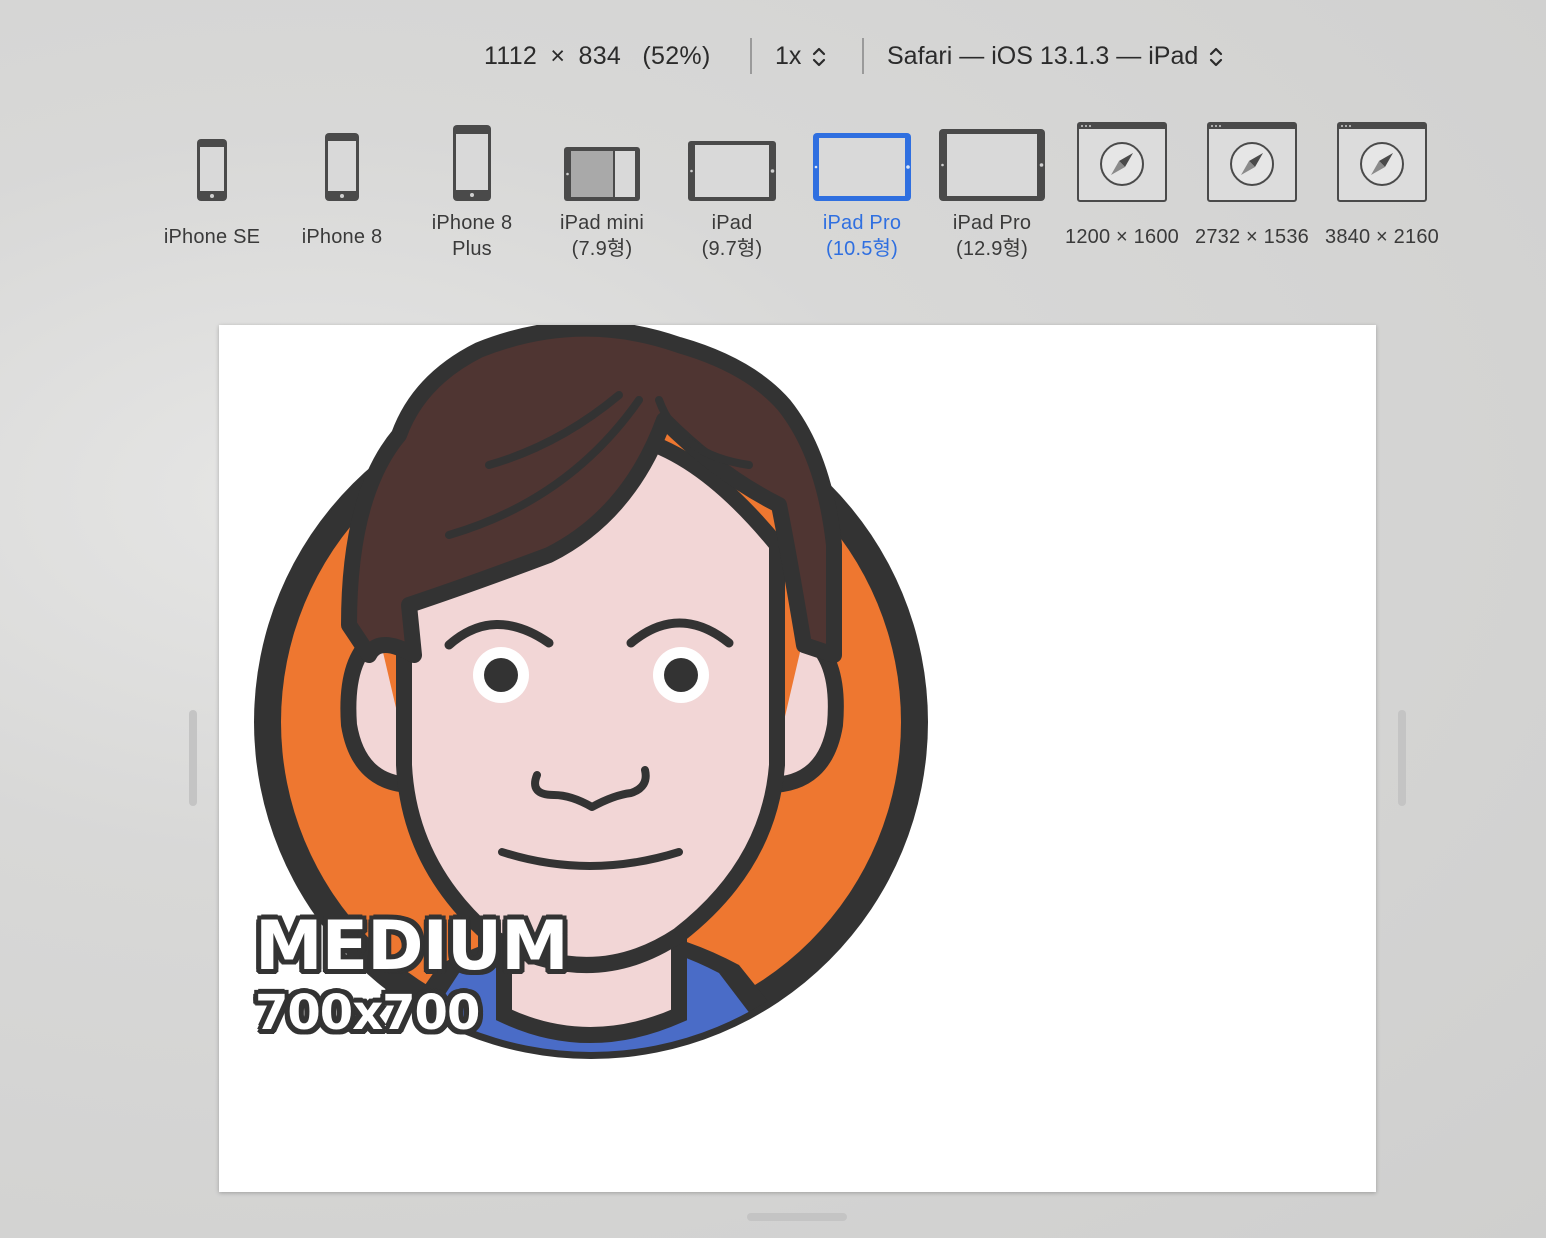  I want to click on device-ipad: iPad (9.7형), so click(732, 191).